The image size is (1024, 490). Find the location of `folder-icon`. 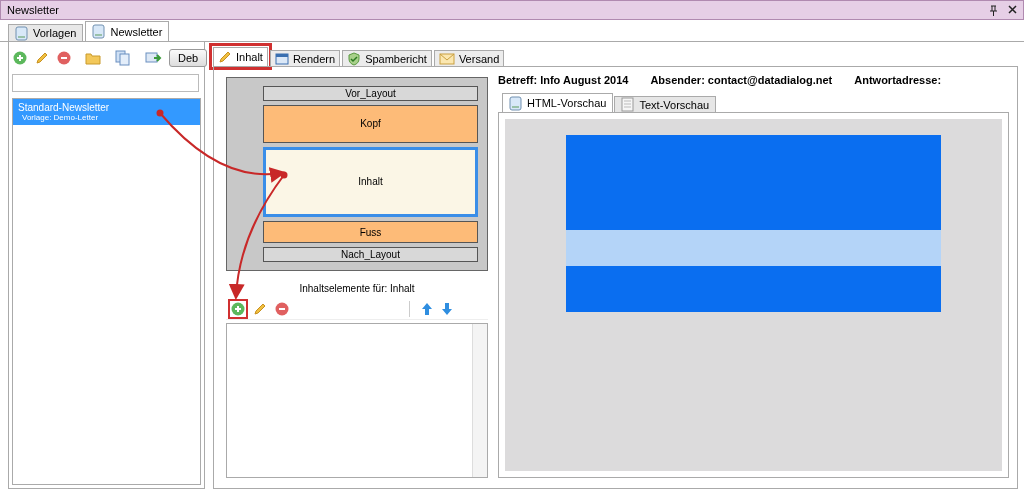

folder-icon is located at coordinates (93, 58).